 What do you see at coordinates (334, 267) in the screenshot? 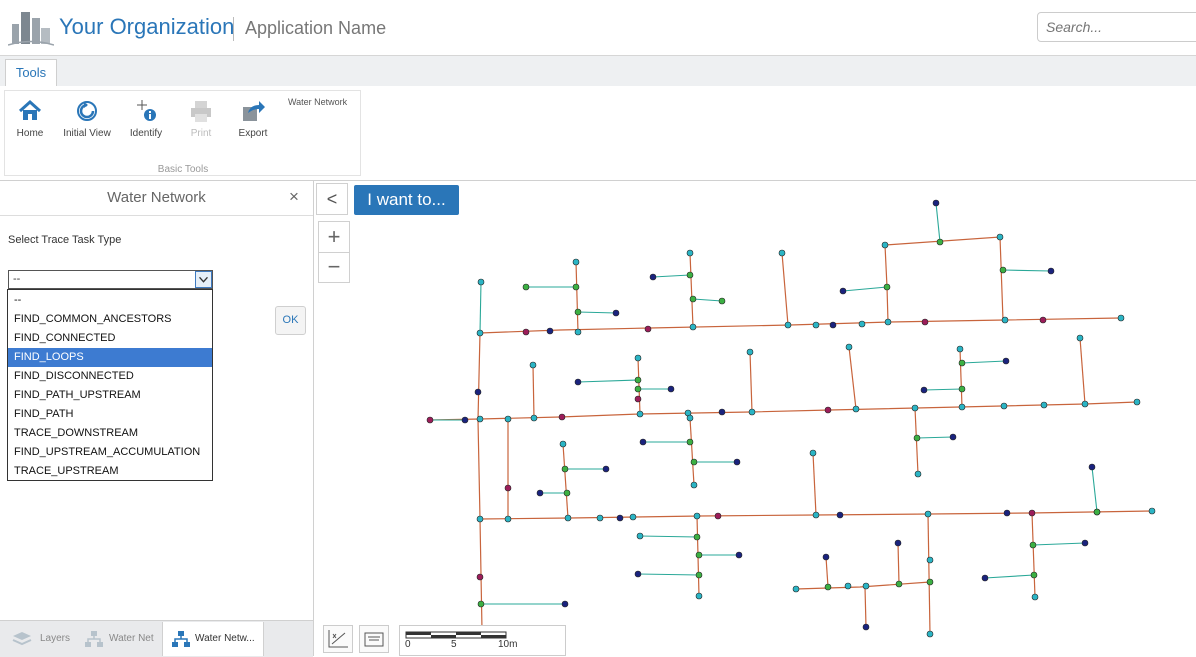
I see `zoom-out-button: −` at bounding box center [334, 267].